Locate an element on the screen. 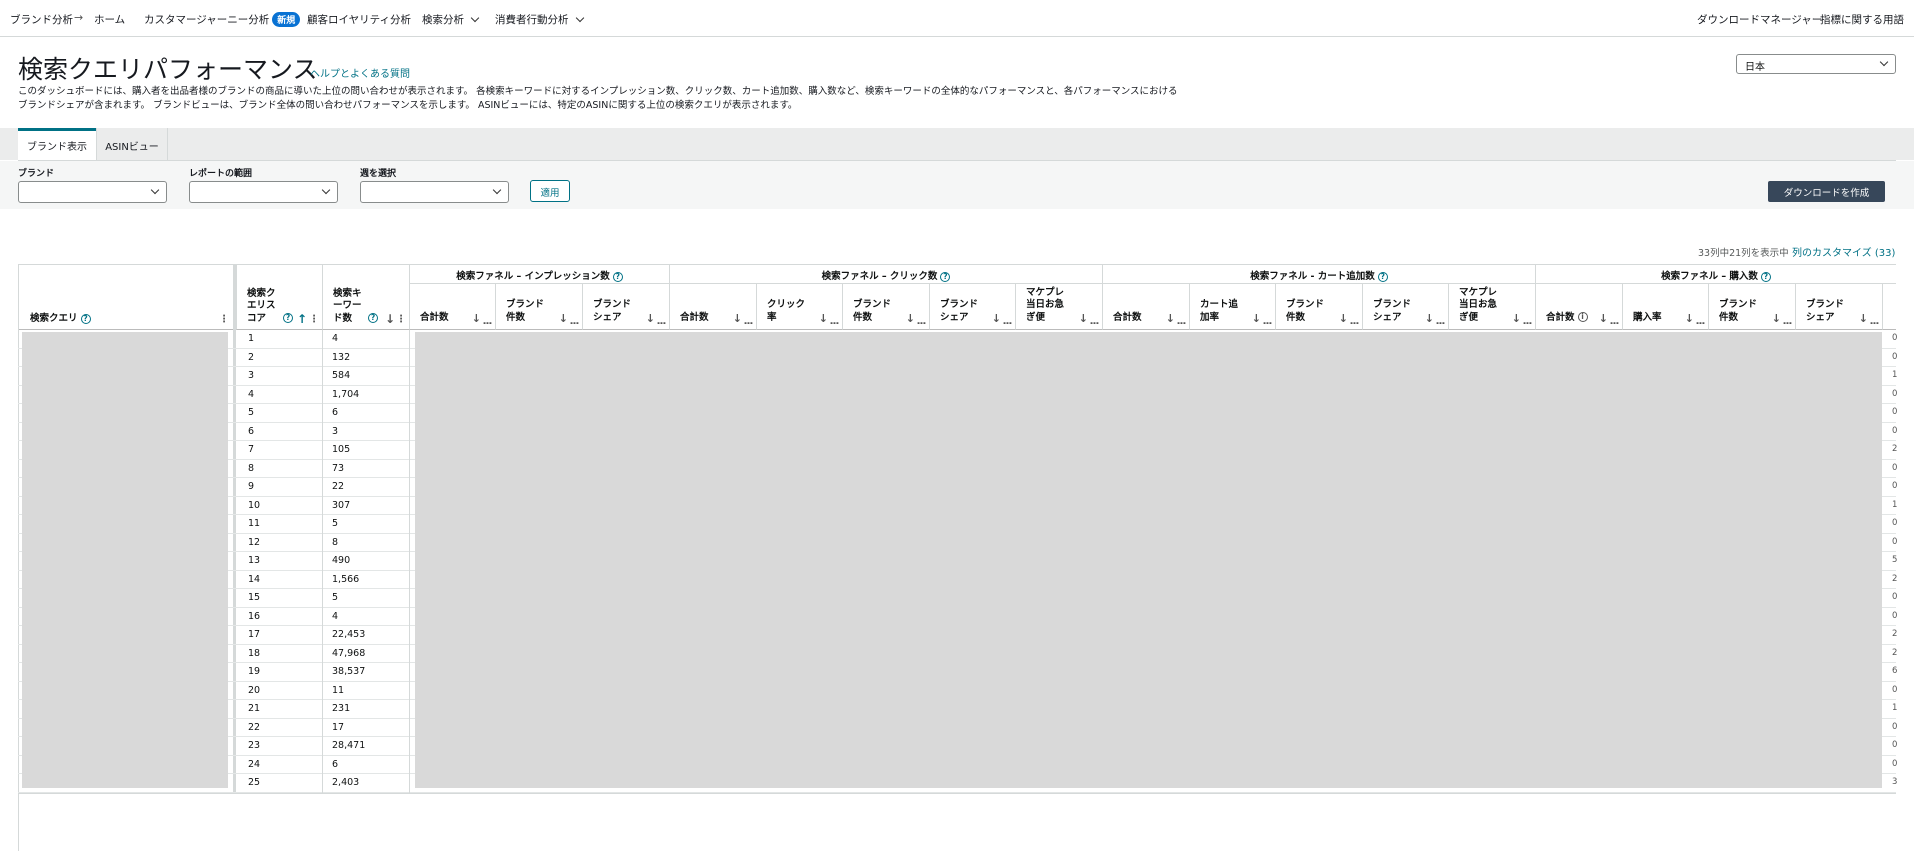 This screenshot has width=1914, height=851. column-header-purchase-rate: 購入率 ↓ ⋮ is located at coordinates (1665, 307).